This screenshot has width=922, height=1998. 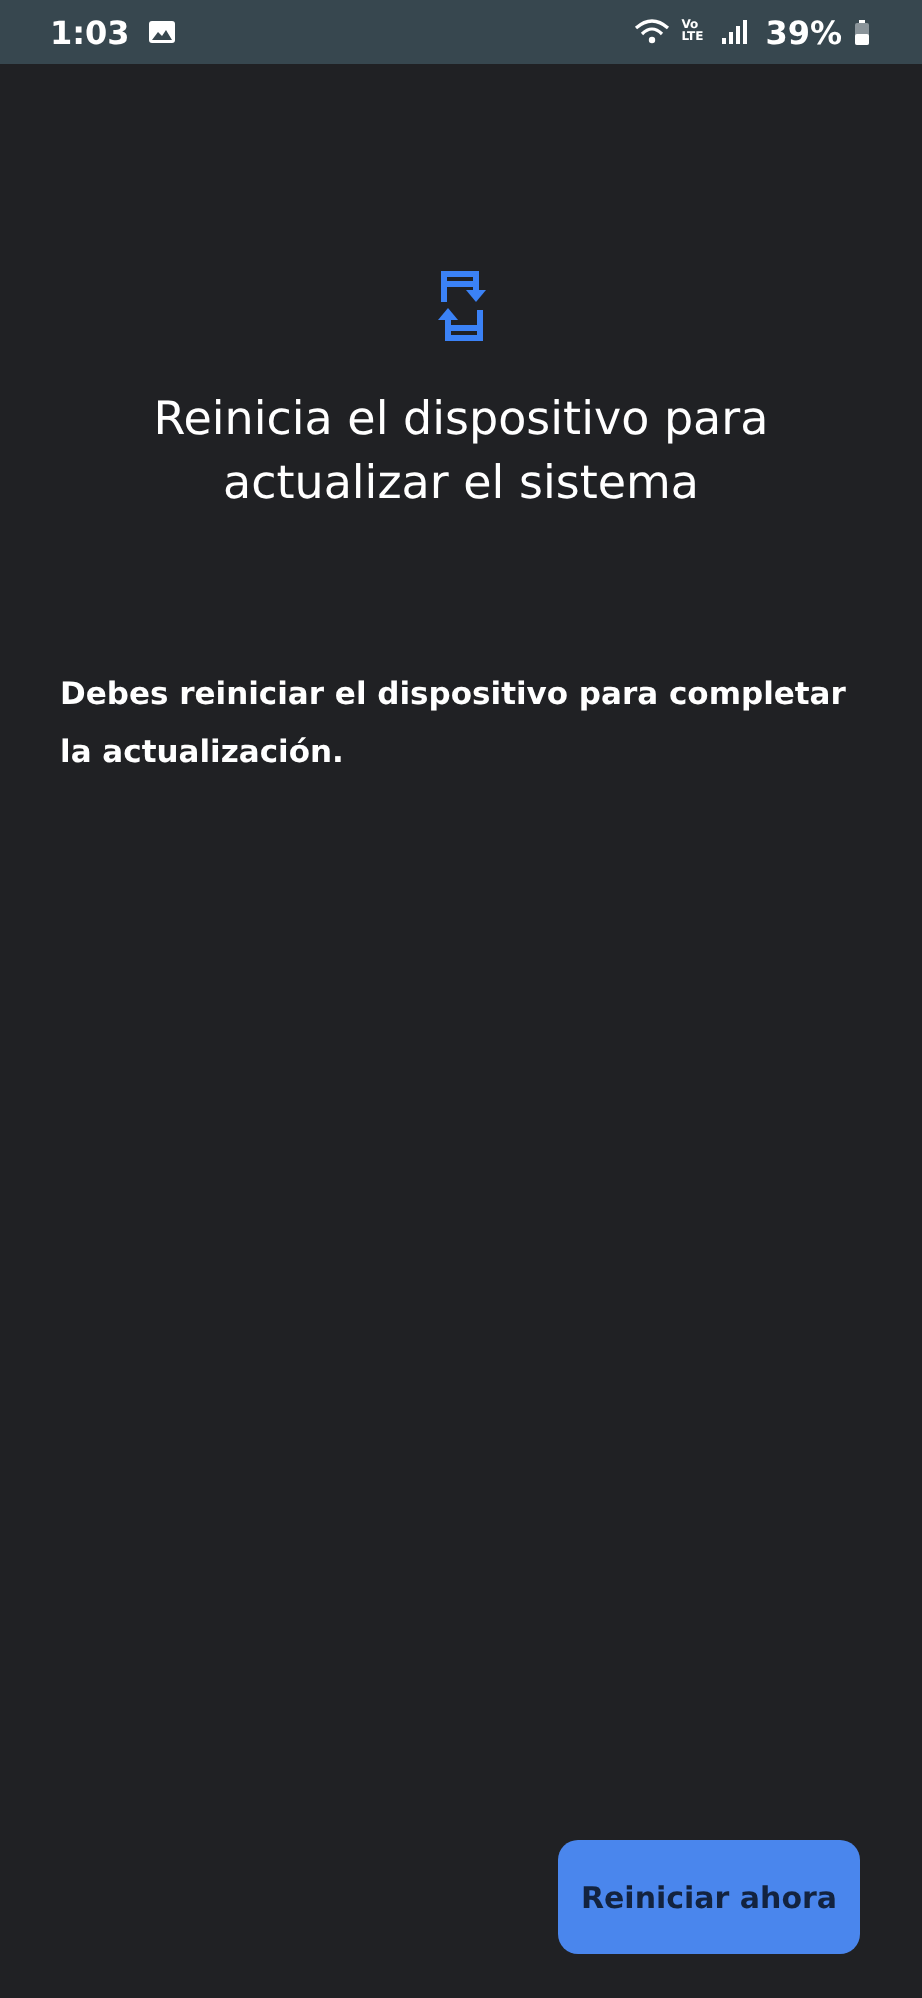 What do you see at coordinates (90, 32) in the screenshot?
I see `status-time: 1:03` at bounding box center [90, 32].